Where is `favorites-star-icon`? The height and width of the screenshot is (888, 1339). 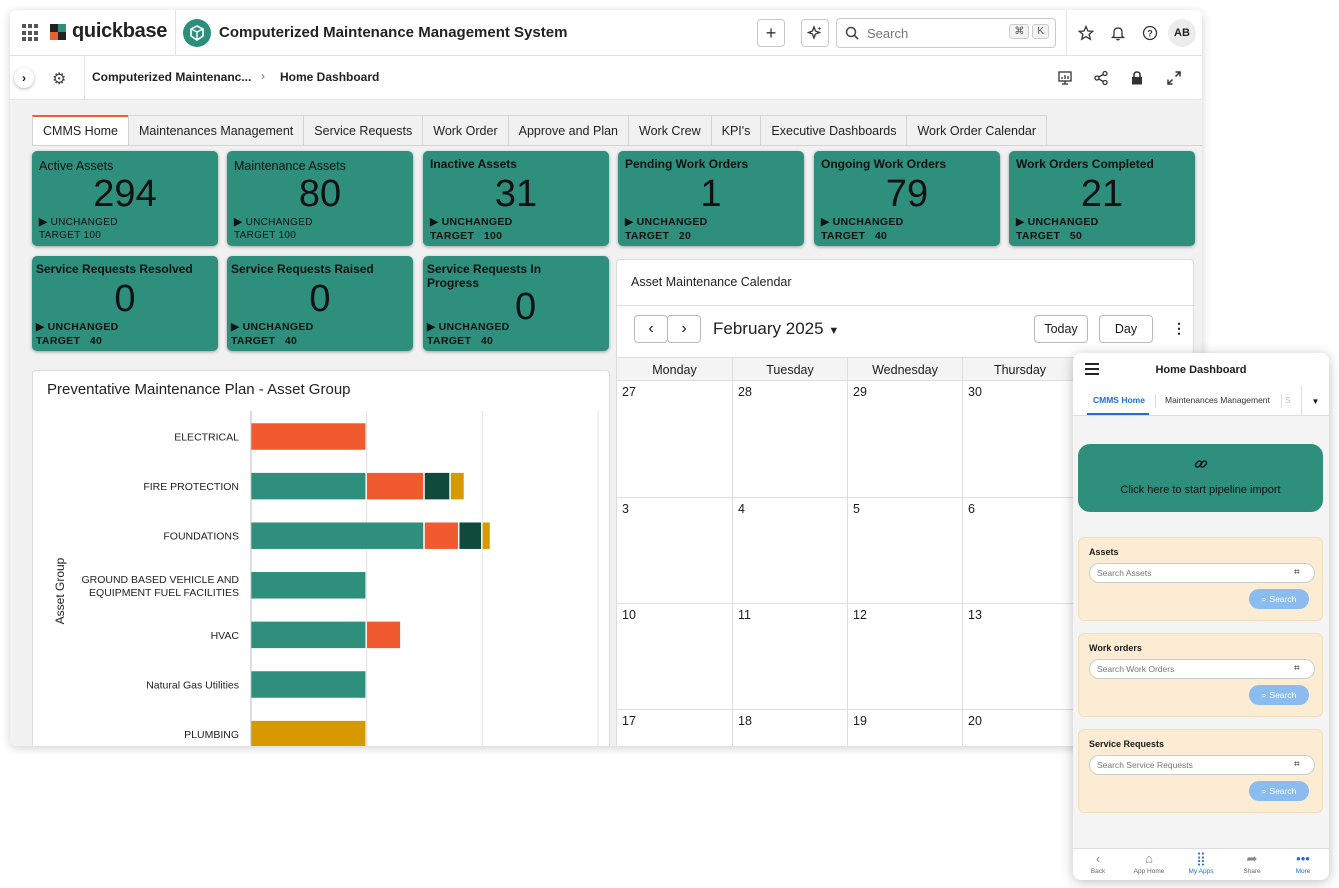
favorites-star-icon is located at coordinates (1086, 33).